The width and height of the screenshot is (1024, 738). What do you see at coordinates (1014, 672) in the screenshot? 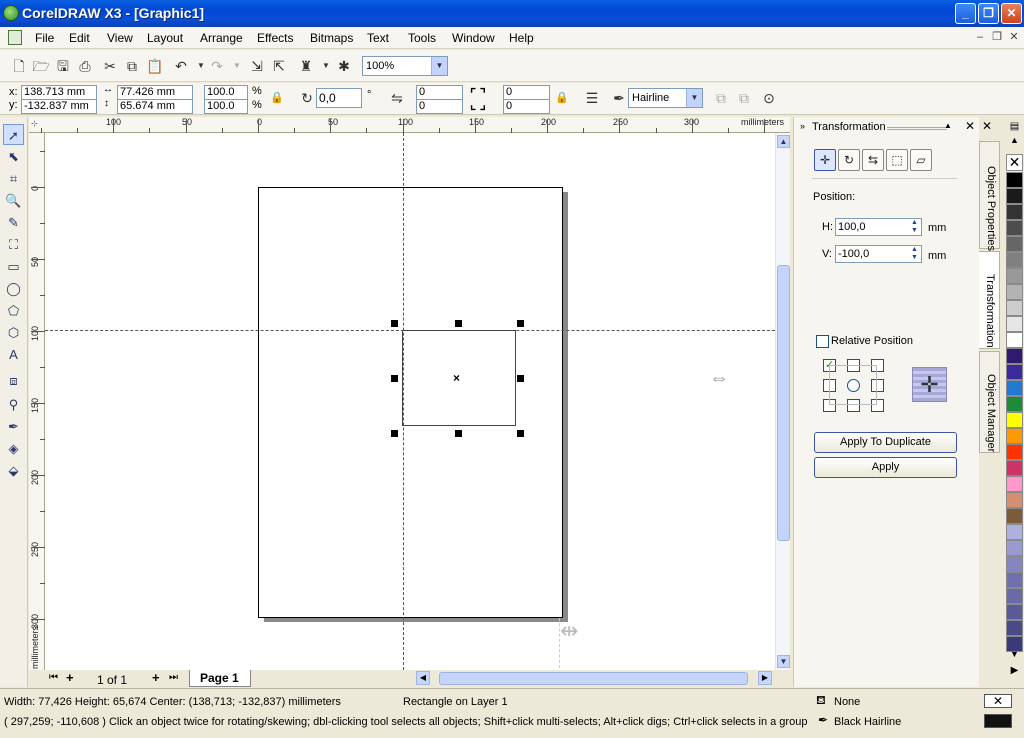
I see `palette-expand-icon: ▶` at bounding box center [1014, 672].